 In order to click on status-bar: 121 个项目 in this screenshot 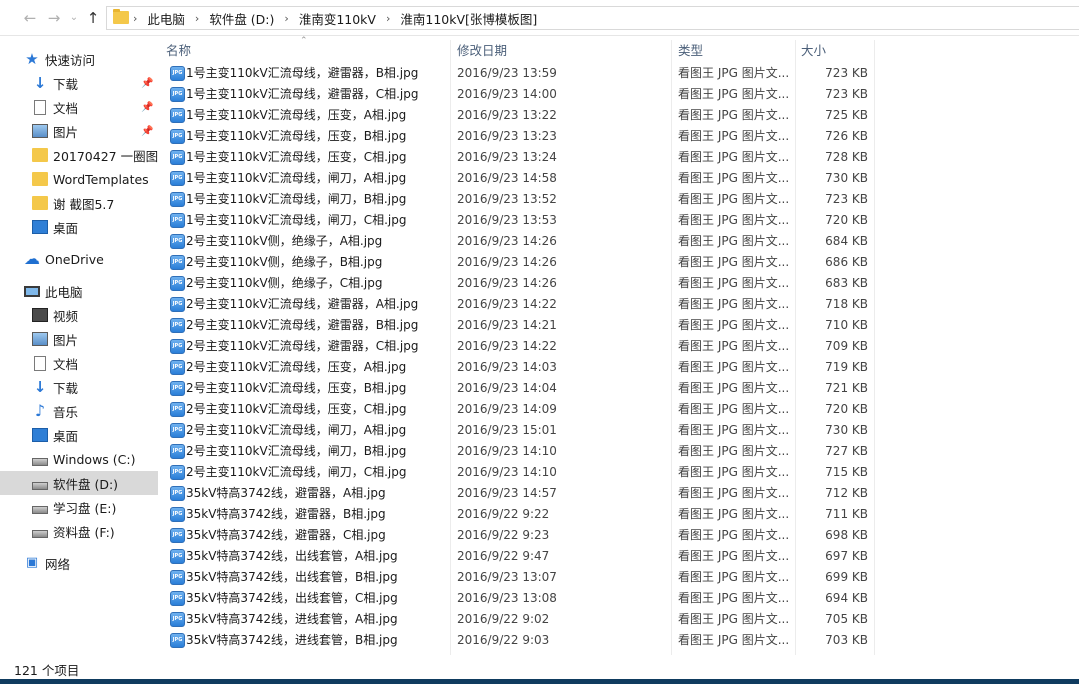, I will do `click(539, 667)`.